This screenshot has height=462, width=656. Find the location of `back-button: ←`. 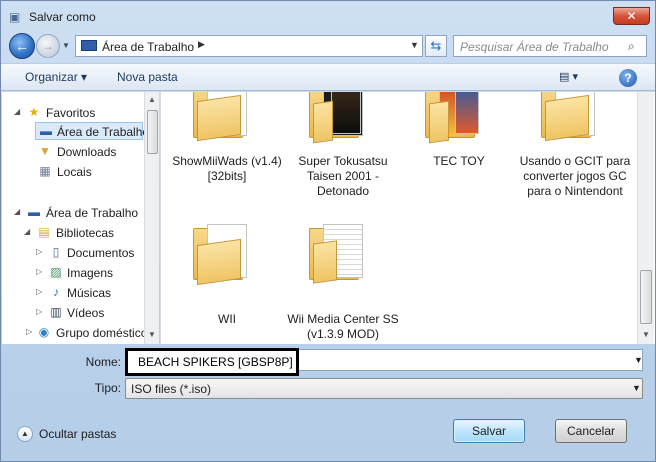

back-button: ← is located at coordinates (22, 46).